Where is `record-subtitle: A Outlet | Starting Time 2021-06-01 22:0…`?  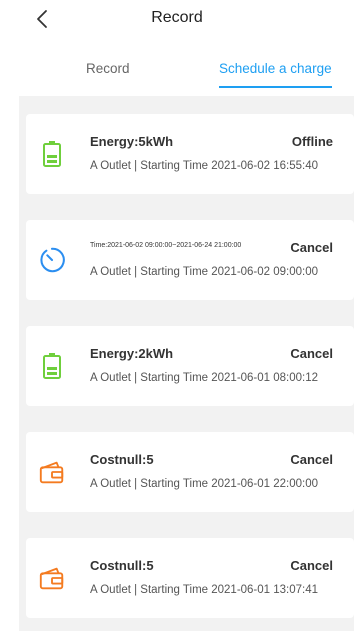
record-subtitle: A Outlet | Starting Time 2021-06-01 22:0… is located at coordinates (204, 484).